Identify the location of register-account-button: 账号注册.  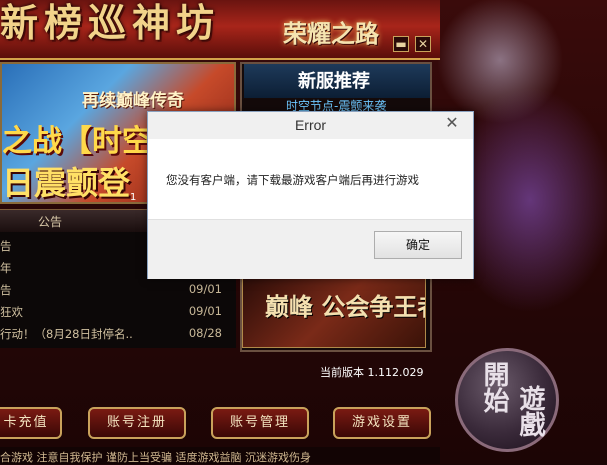
(137, 423).